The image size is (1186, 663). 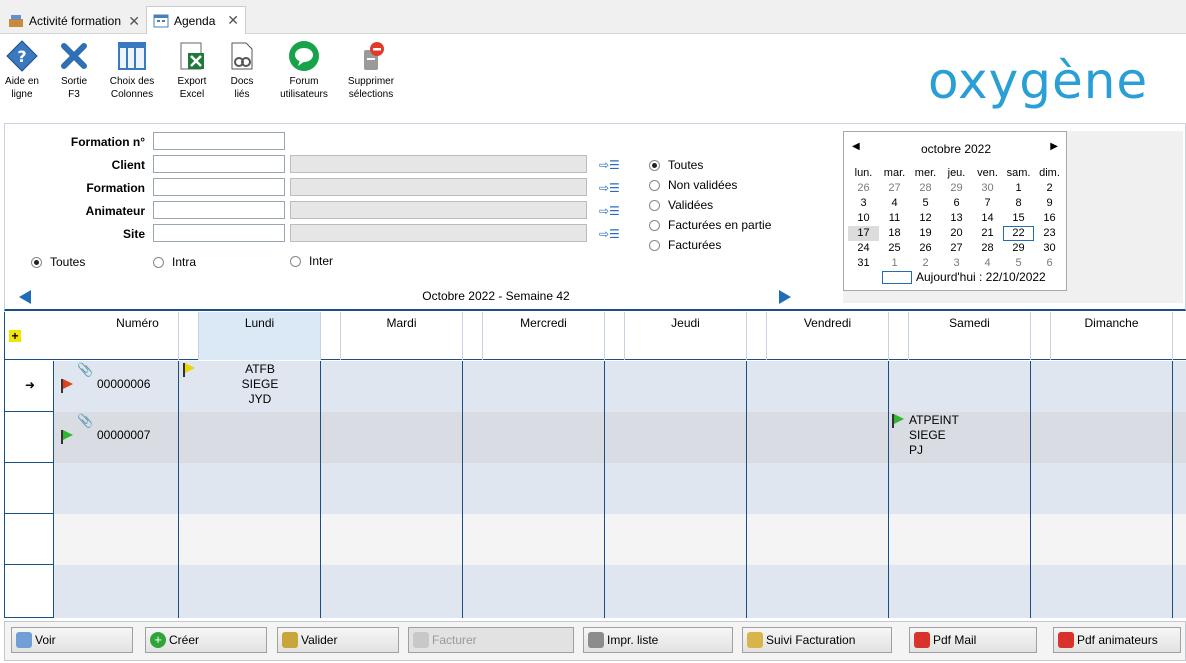 What do you see at coordinates (260, 384) in the screenshot?
I see `event-lundi: ATFB SIEGE JYD` at bounding box center [260, 384].